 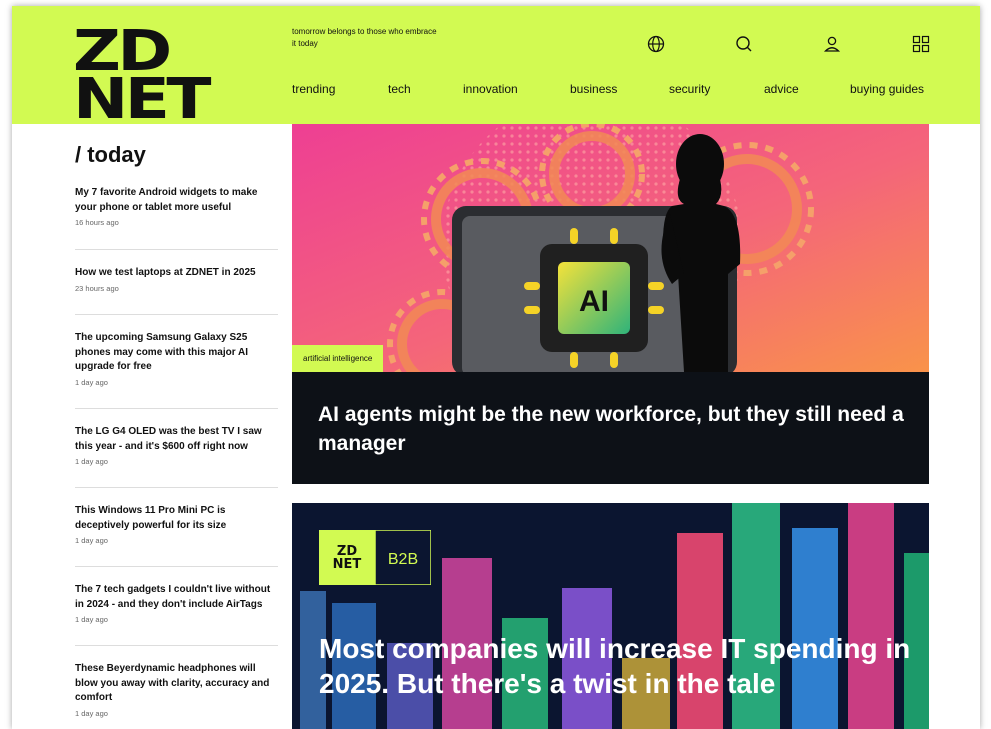 I want to click on badge-label: B2B, so click(x=403, y=559).